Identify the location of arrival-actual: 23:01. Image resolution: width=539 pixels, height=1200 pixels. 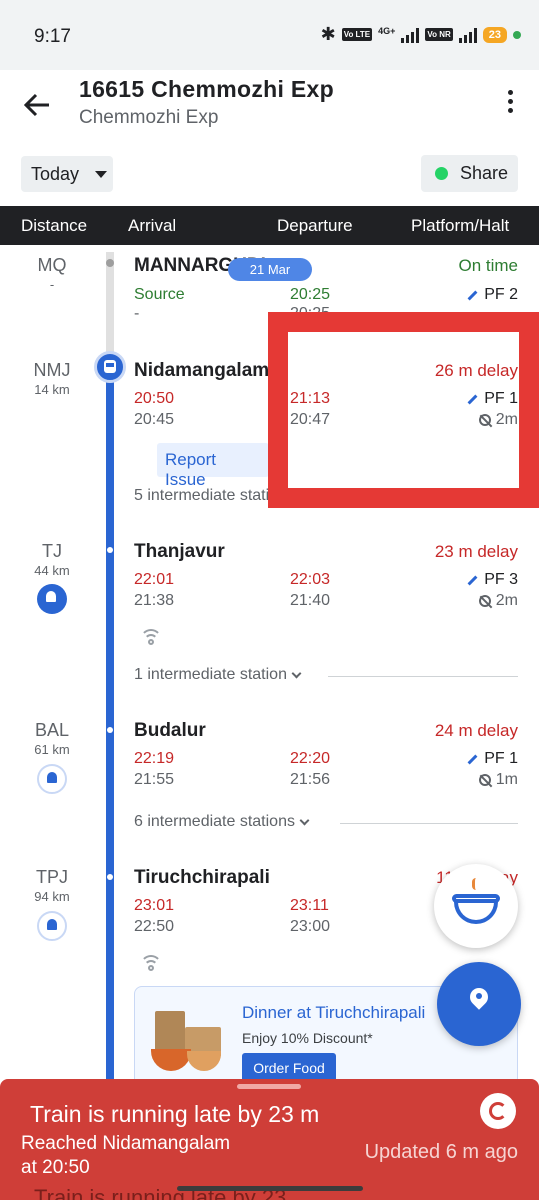
(154, 905).